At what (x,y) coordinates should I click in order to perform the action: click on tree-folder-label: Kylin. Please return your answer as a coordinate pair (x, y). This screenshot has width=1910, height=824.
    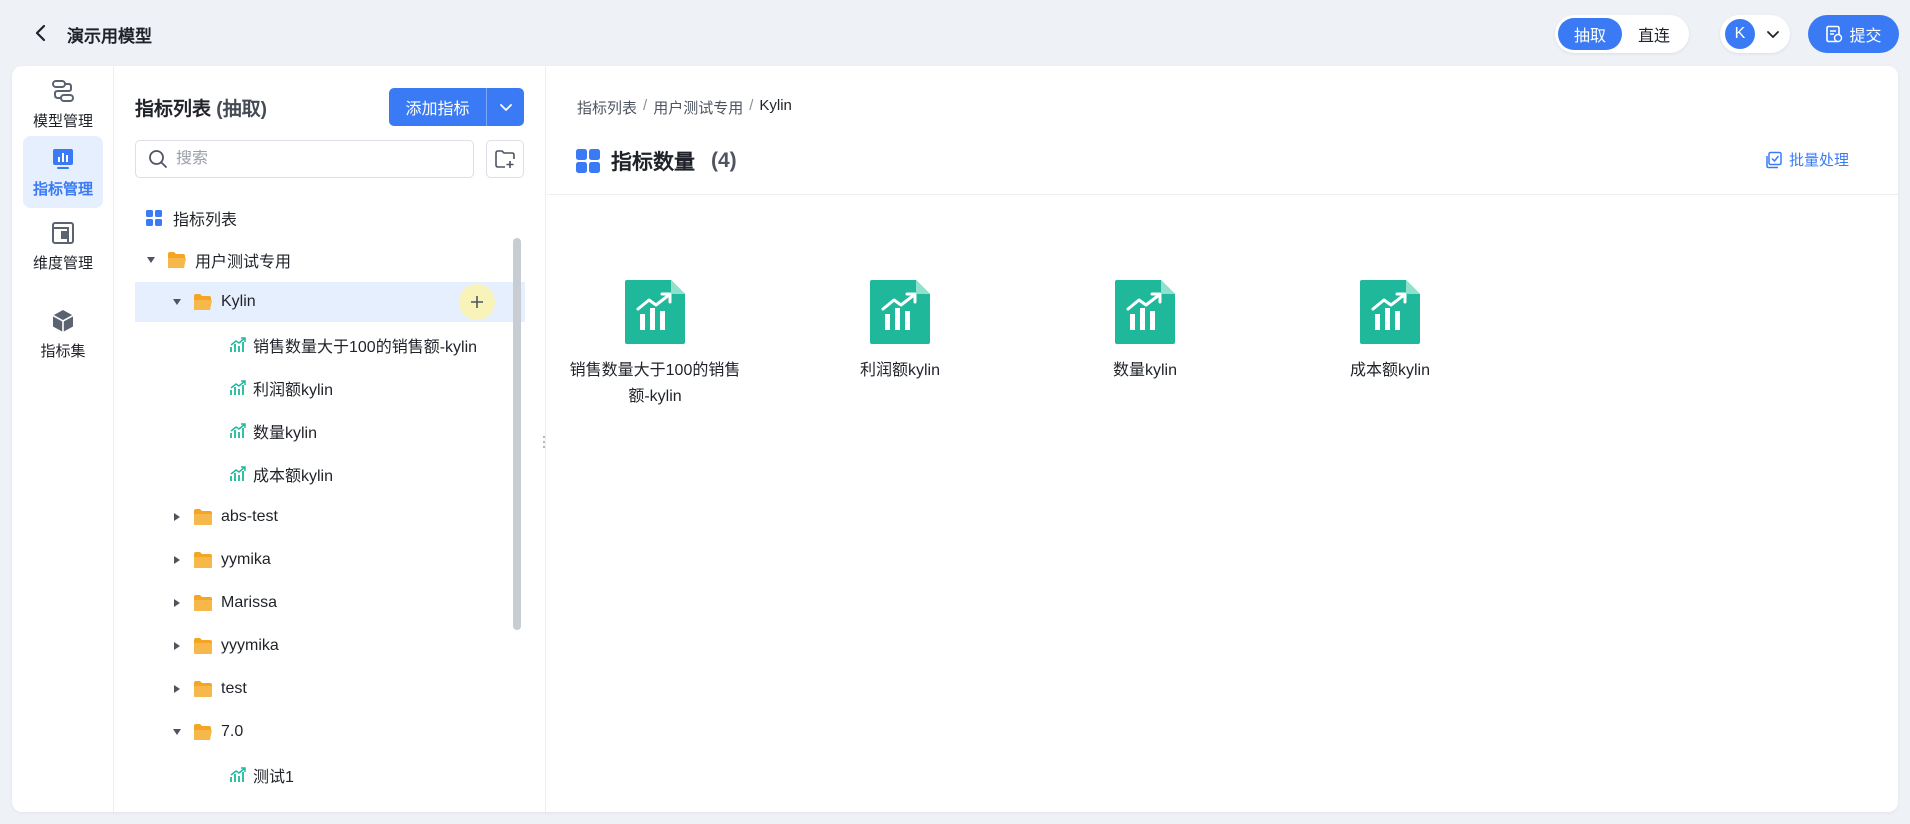
    Looking at the image, I should click on (238, 301).